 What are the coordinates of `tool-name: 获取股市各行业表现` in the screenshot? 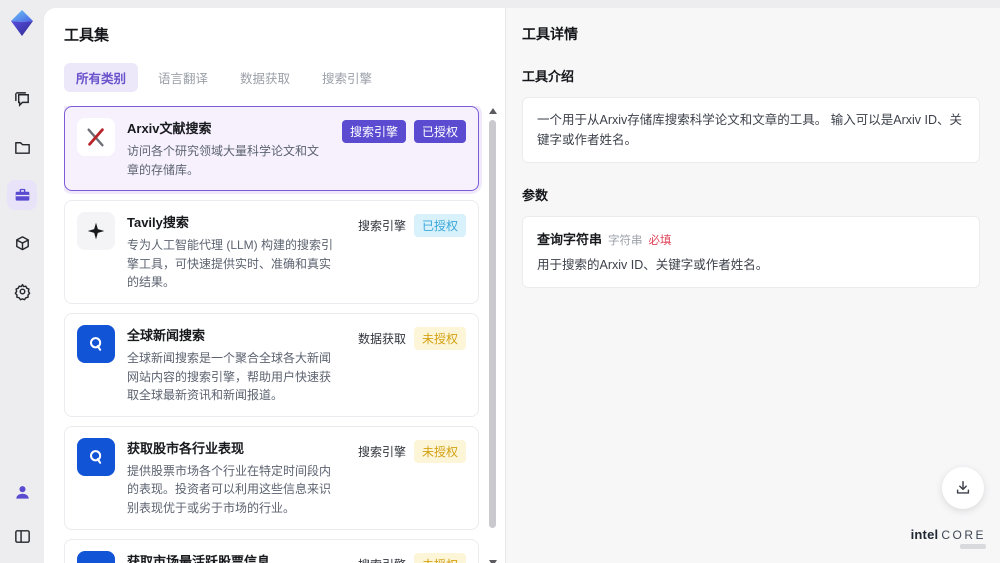 It's located at (186, 448).